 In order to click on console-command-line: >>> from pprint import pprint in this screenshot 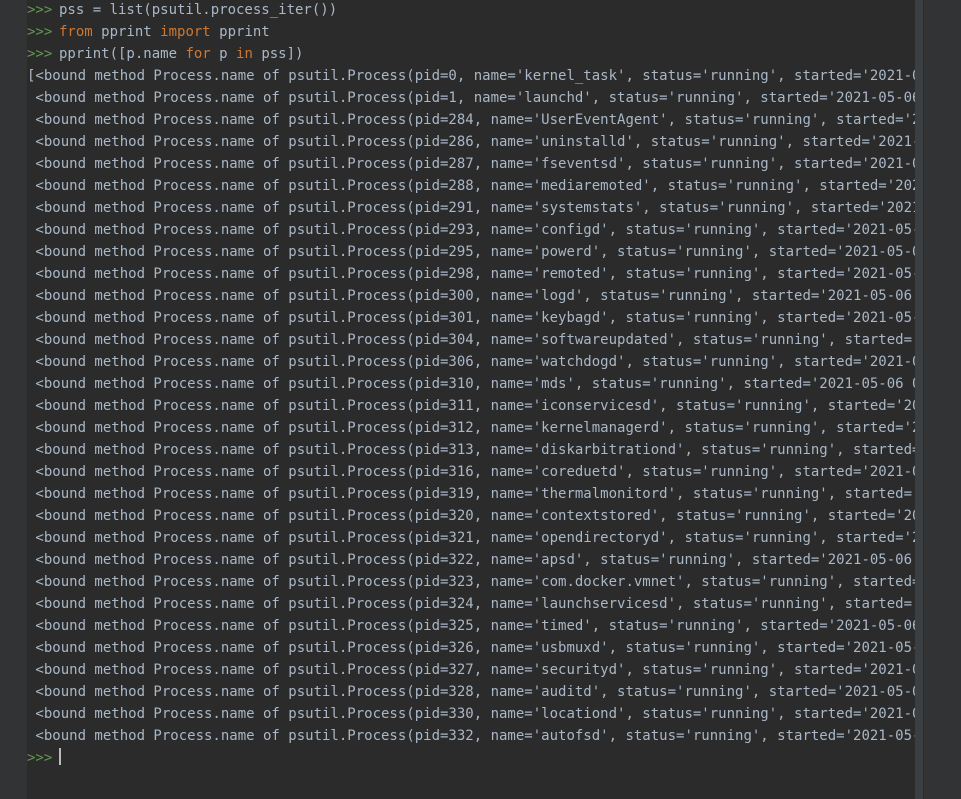, I will do `click(471, 32)`.